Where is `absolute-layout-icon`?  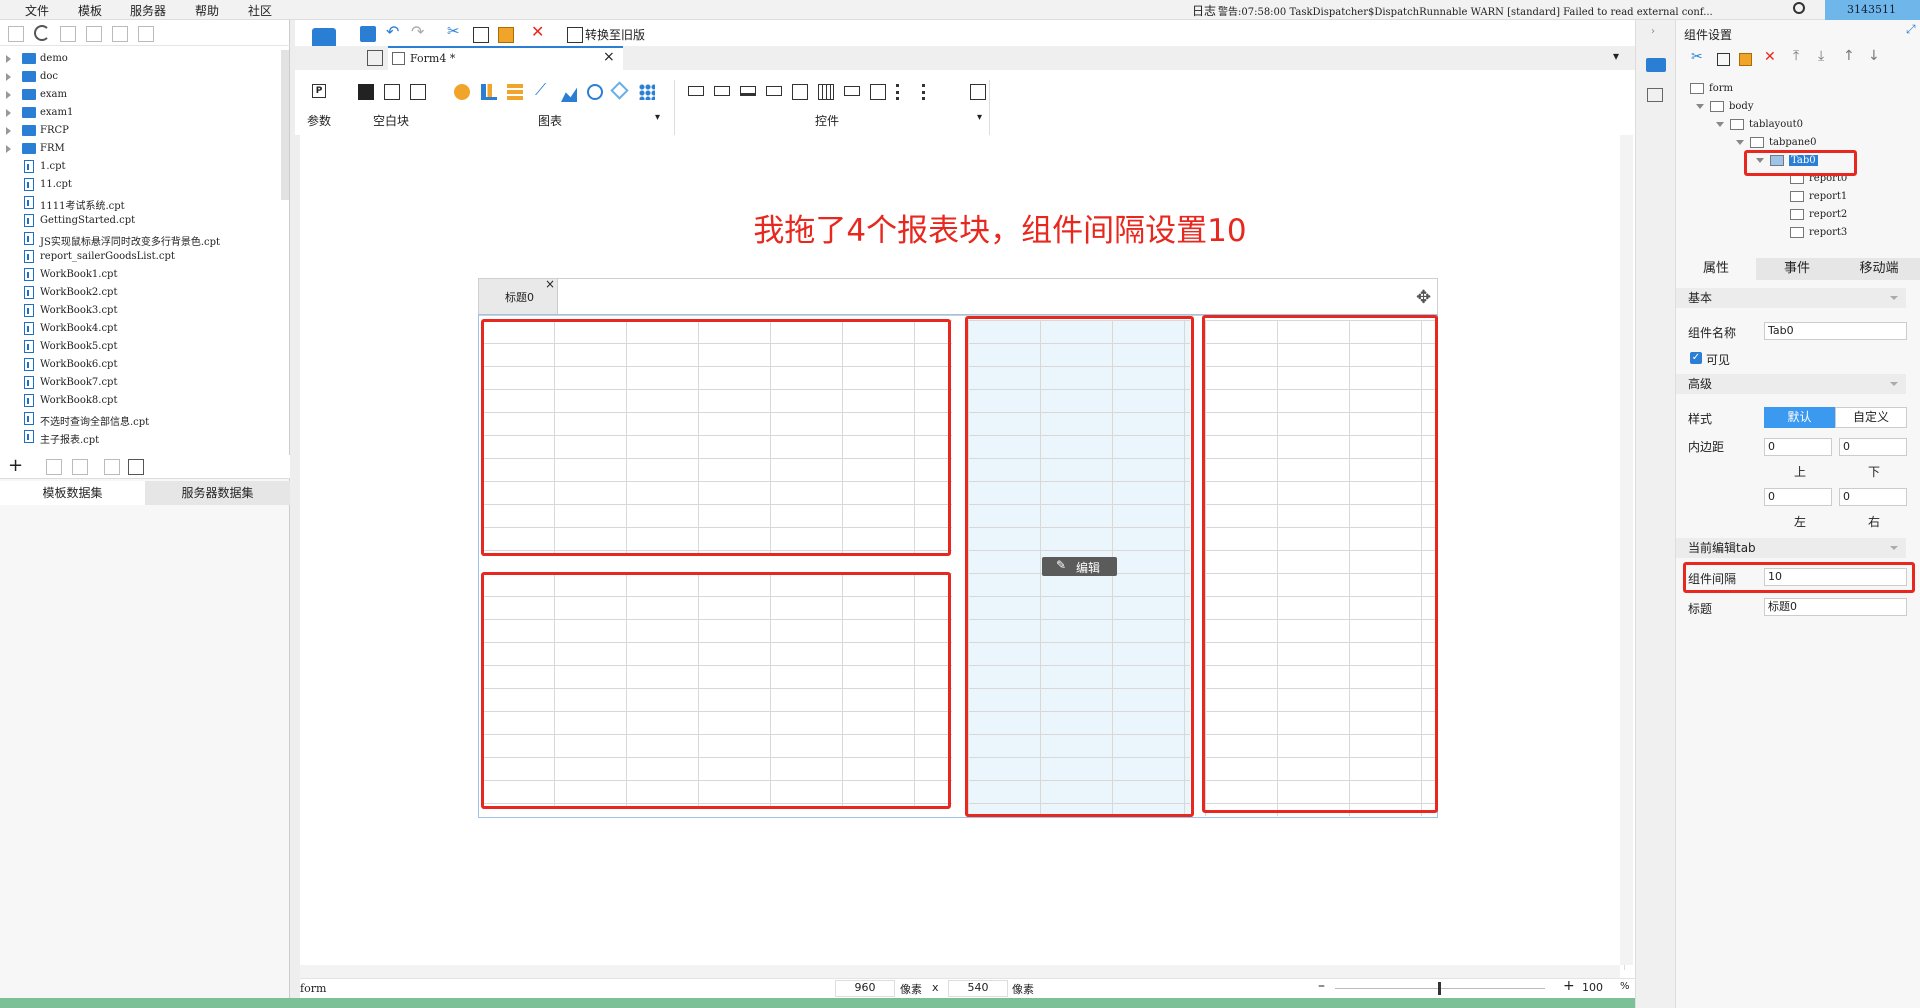 absolute-layout-icon is located at coordinates (392, 92).